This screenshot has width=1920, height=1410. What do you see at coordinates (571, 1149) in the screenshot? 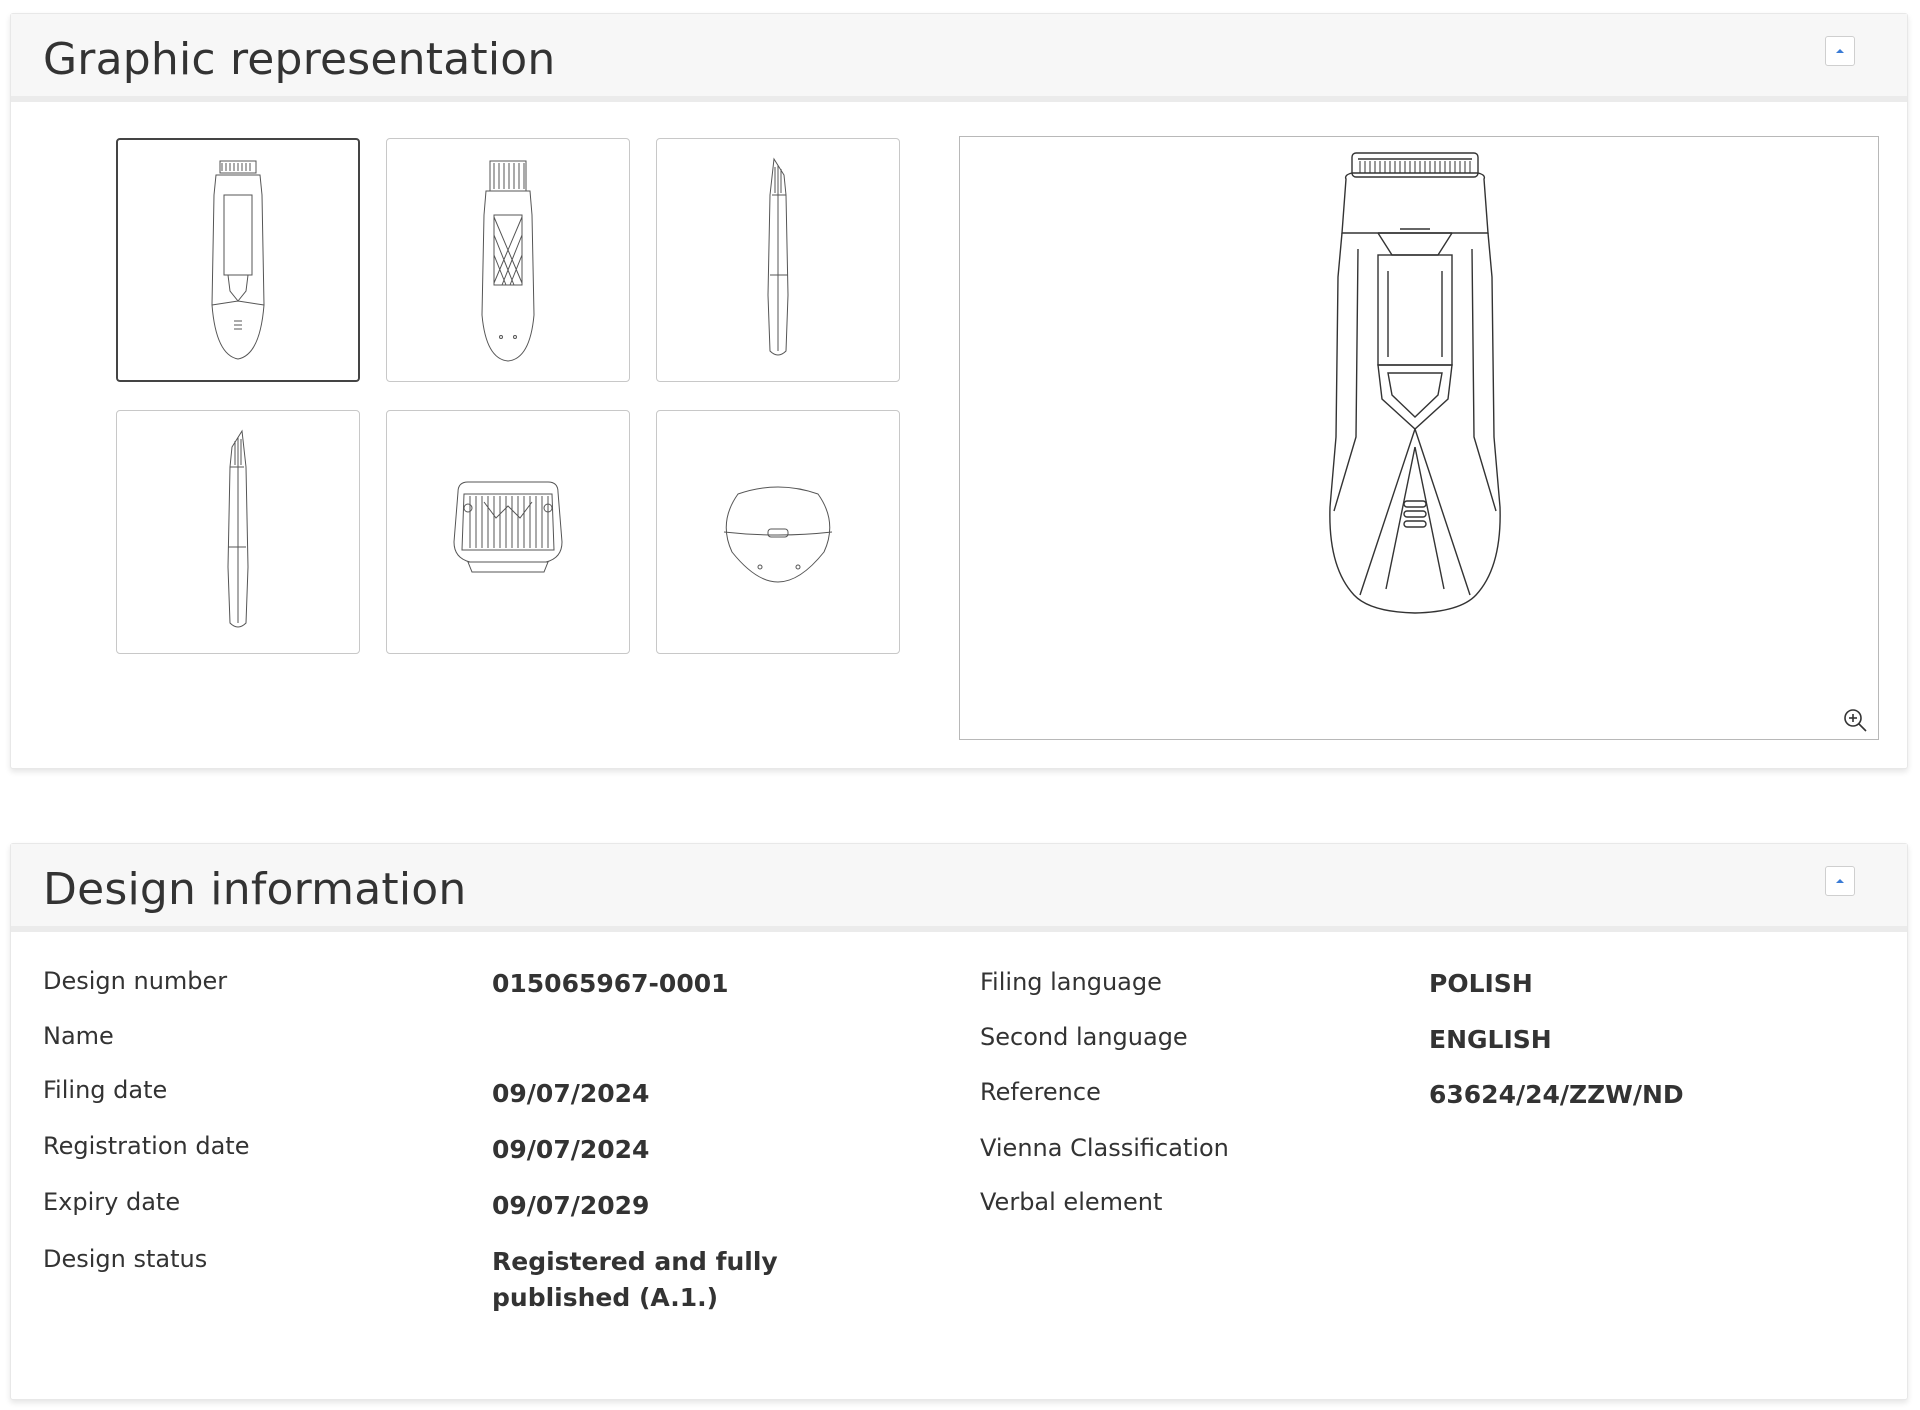
I see `registration-date-value: 09/07/2024` at bounding box center [571, 1149].